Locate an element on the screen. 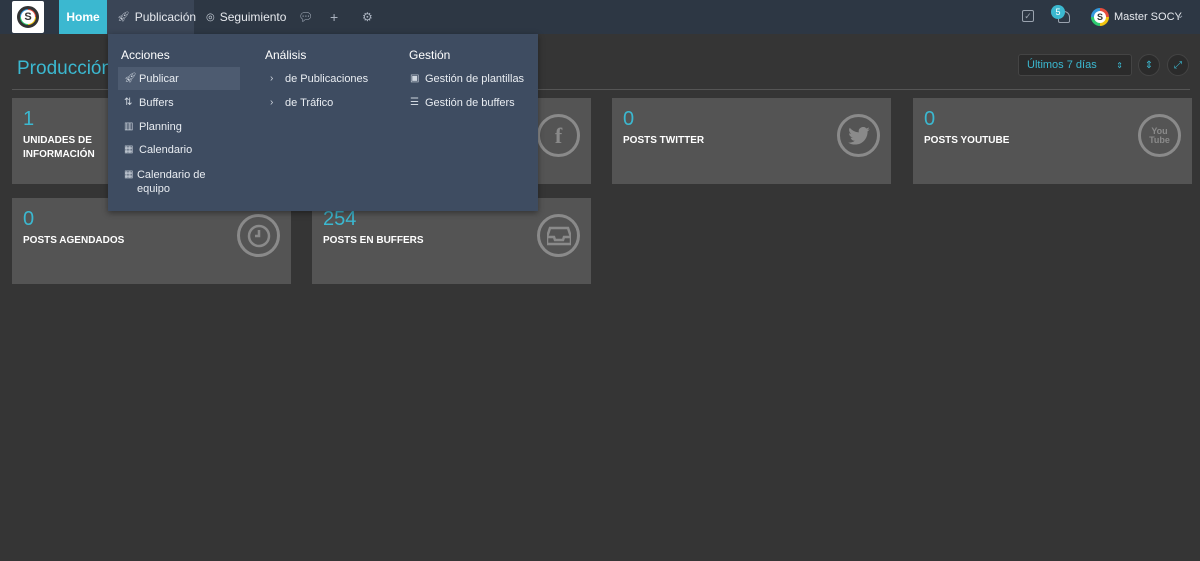 This screenshot has width=1200, height=561. card-youtube: 0 POSTS YOUTUBE You Tube is located at coordinates (1052, 141).